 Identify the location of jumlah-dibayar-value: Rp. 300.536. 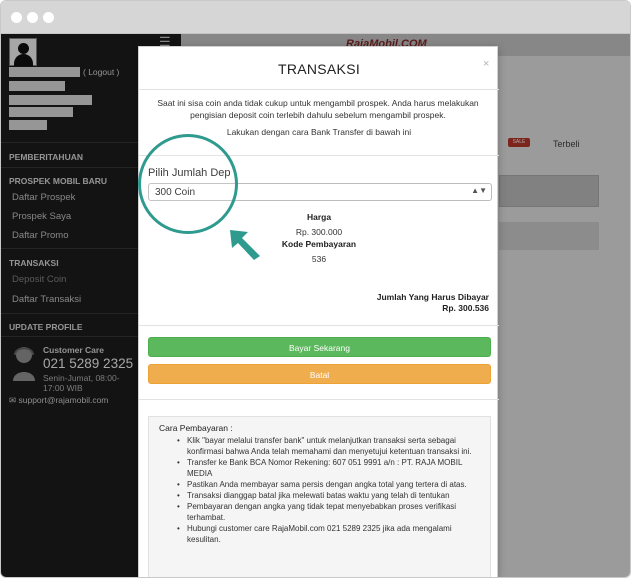
(465, 308).